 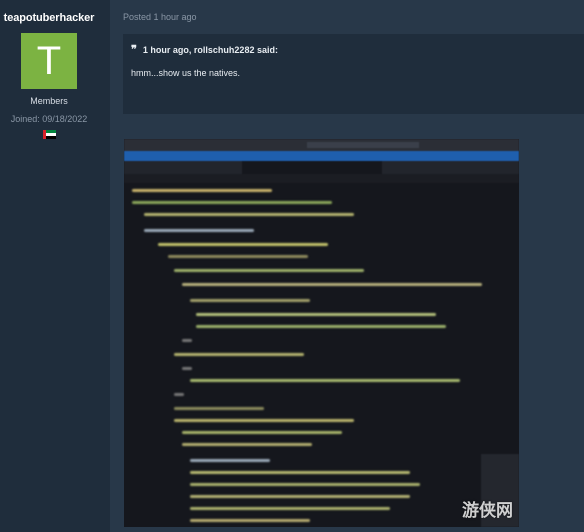 I want to click on post-timestamp: Posted 1 hour ago, so click(x=160, y=17).